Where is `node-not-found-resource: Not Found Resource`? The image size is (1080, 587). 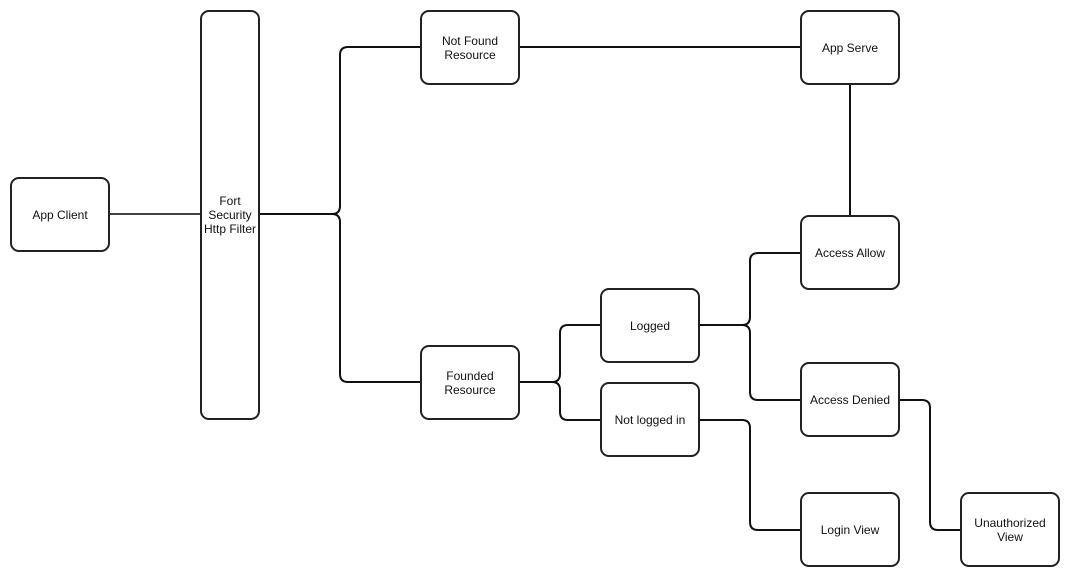 node-not-found-resource: Not Found Resource is located at coordinates (470, 47).